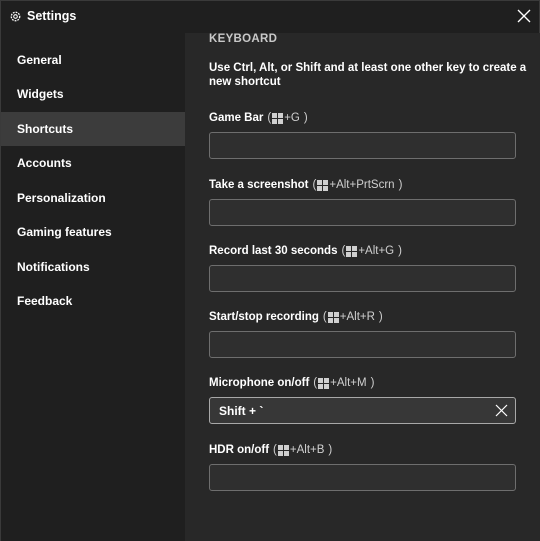 The width and height of the screenshot is (540, 541). I want to click on shortcut-hint: ( +Alt+M ), so click(343, 383).